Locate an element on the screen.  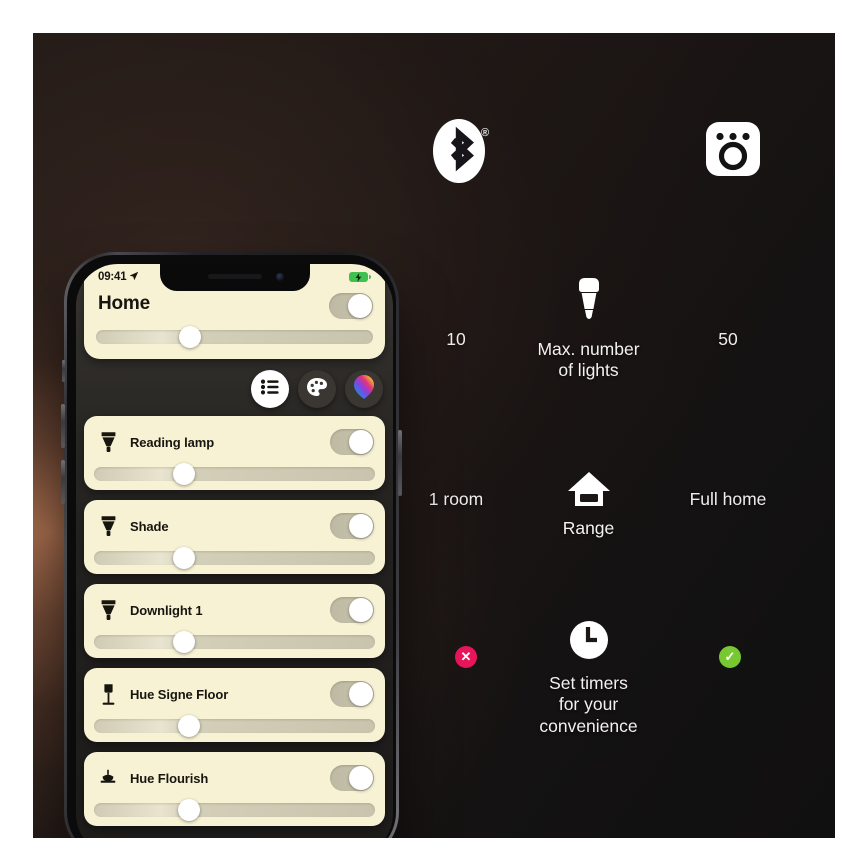
row-2-center: Range is located at coordinates (588, 504).